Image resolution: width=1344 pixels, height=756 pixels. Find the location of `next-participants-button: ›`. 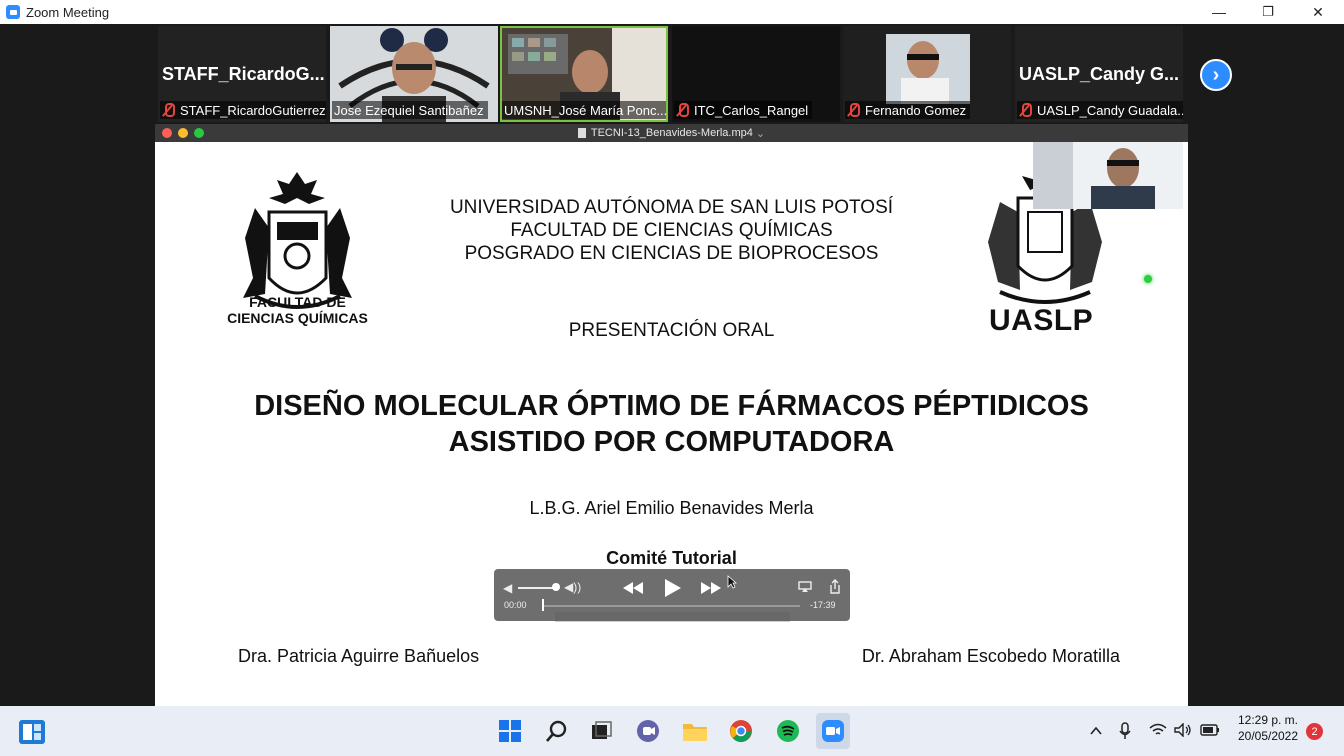

next-participants-button: › is located at coordinates (1216, 75).